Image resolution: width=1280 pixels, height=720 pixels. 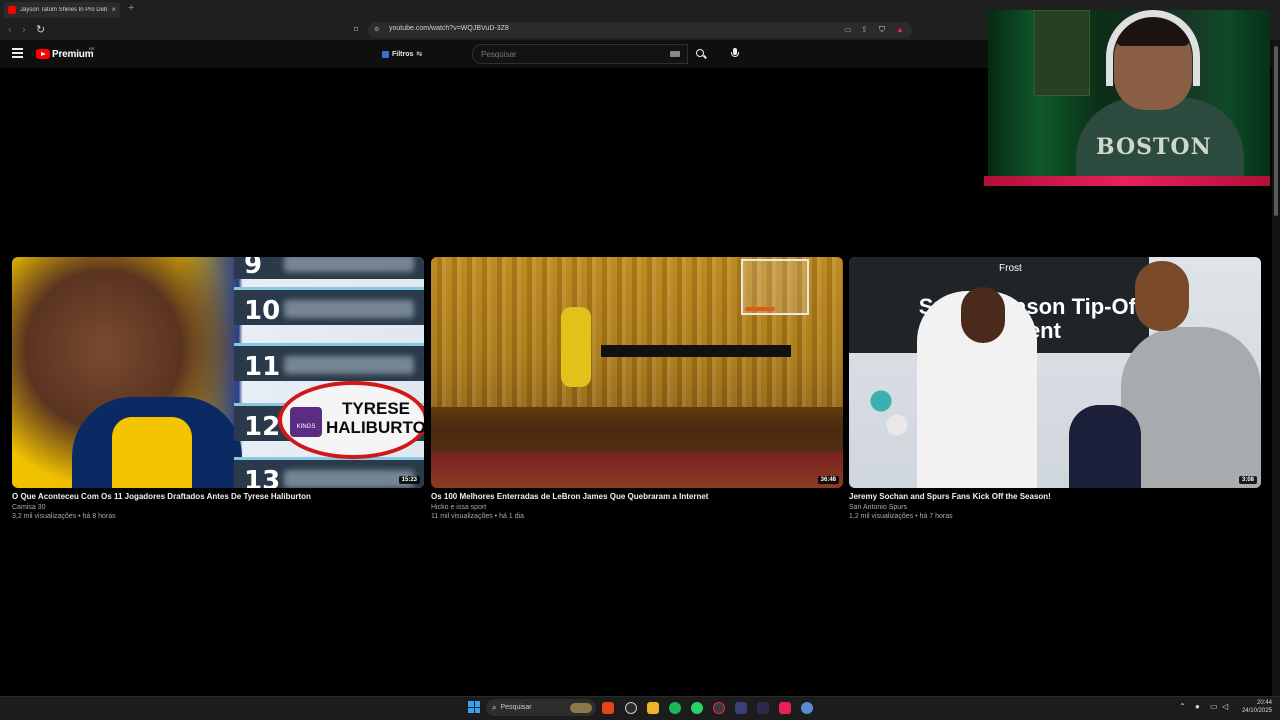 I want to click on thumbnail-dunking-player, so click(x=576, y=347).